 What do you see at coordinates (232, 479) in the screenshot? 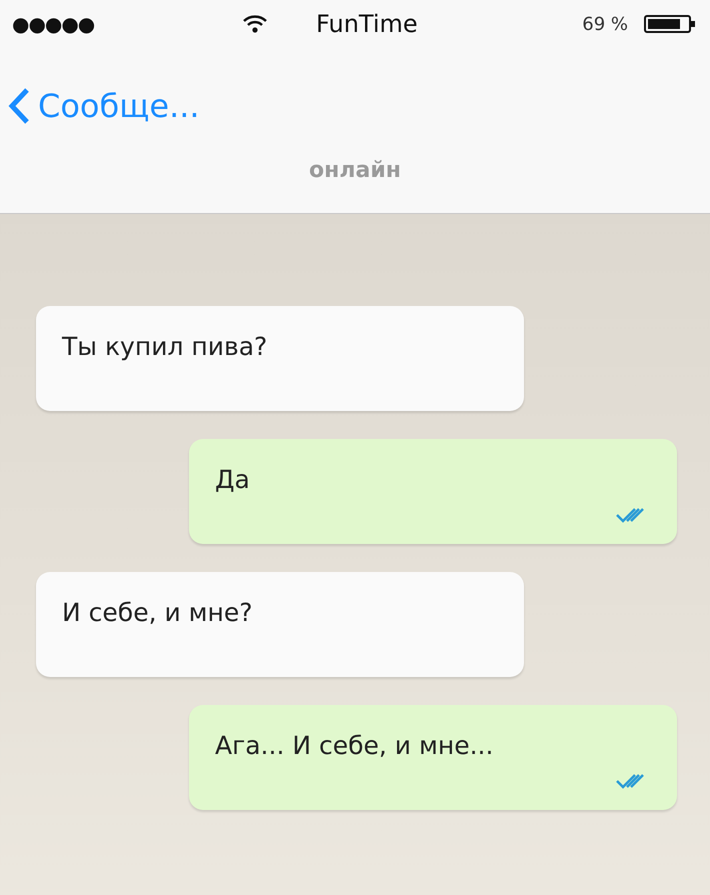
I see `message-text: Да` at bounding box center [232, 479].